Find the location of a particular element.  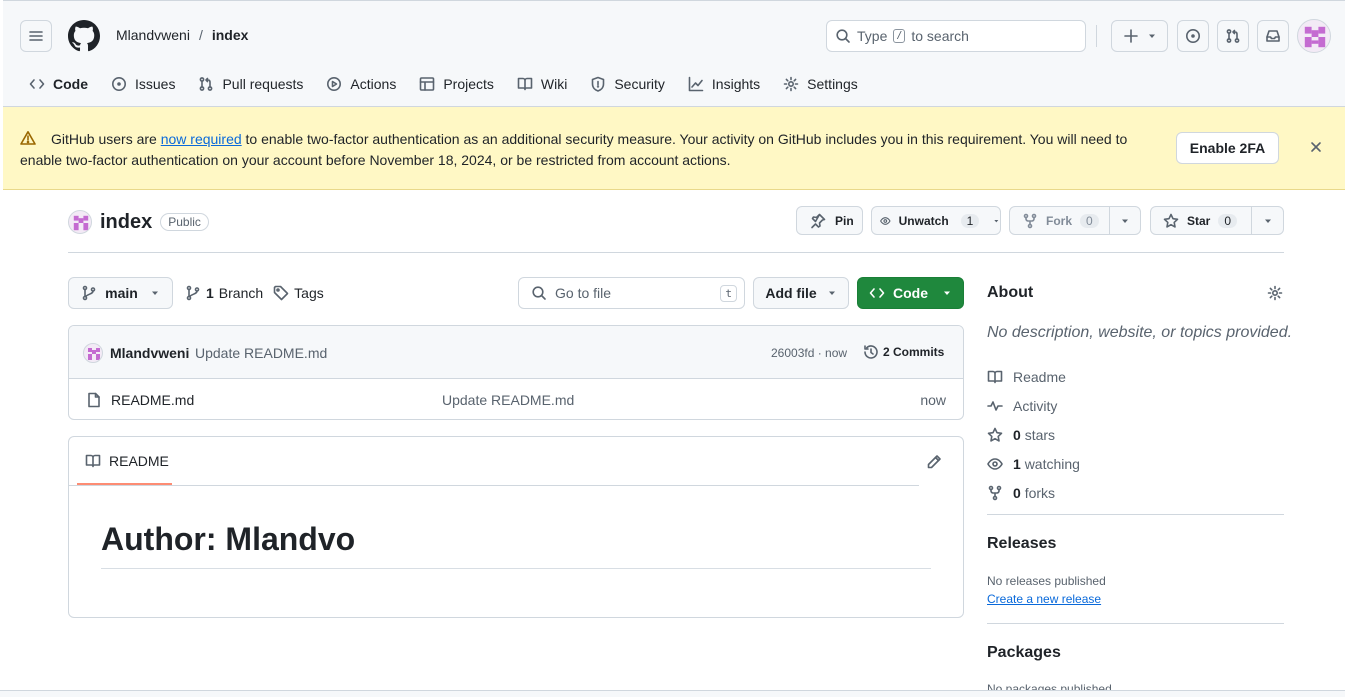

sidebar-item-watching: 1 watching is located at coordinates (1033, 463).